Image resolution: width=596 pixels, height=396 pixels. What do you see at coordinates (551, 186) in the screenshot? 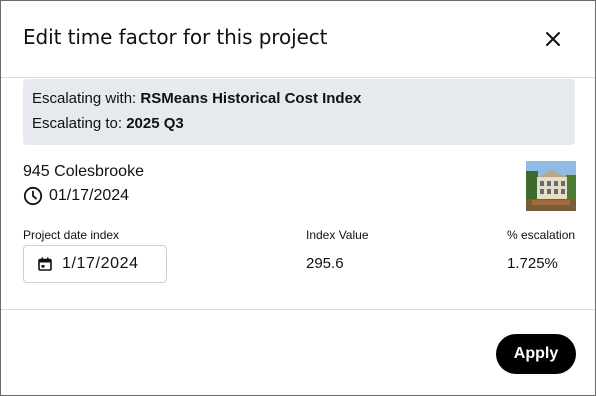
I see `project-thumbnail` at bounding box center [551, 186].